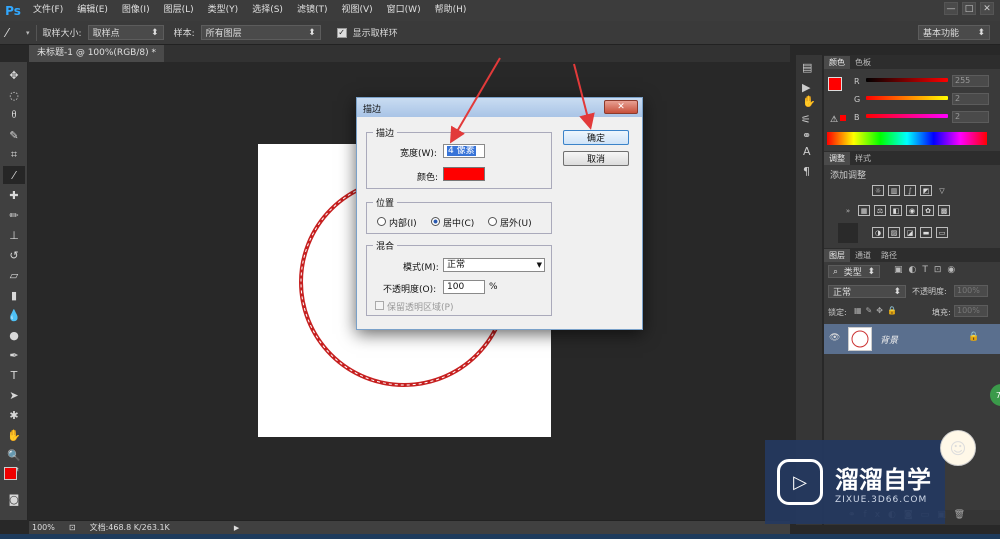 The image size is (1000, 539). Describe the element at coordinates (878, 190) in the screenshot. I see `brightness-icon: ☼` at that location.